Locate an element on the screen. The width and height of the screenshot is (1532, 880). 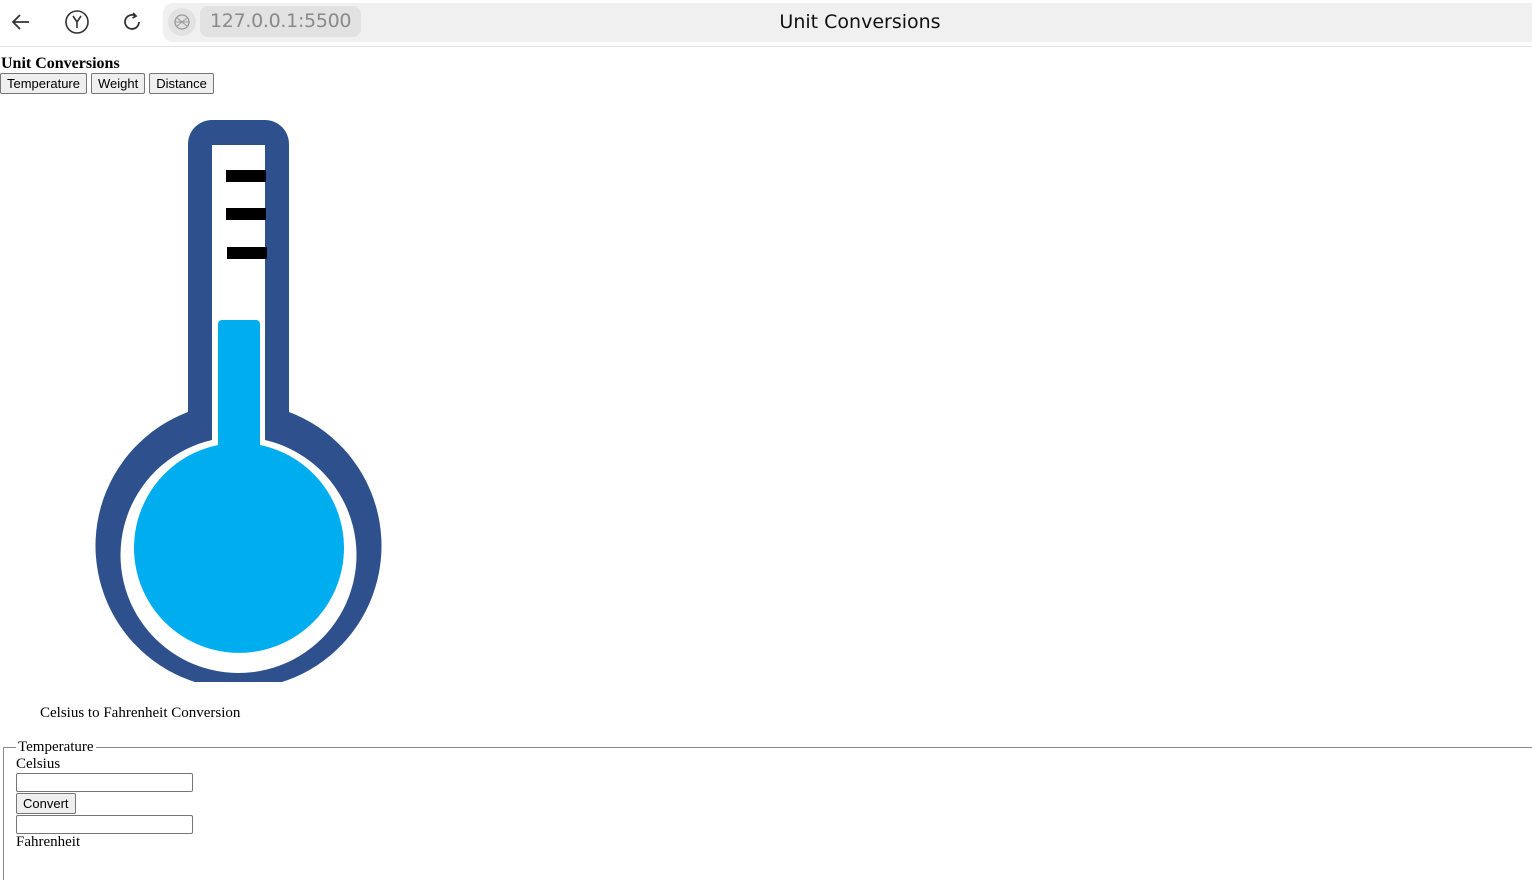
tab-temperature: Temperature is located at coordinates (43, 83).